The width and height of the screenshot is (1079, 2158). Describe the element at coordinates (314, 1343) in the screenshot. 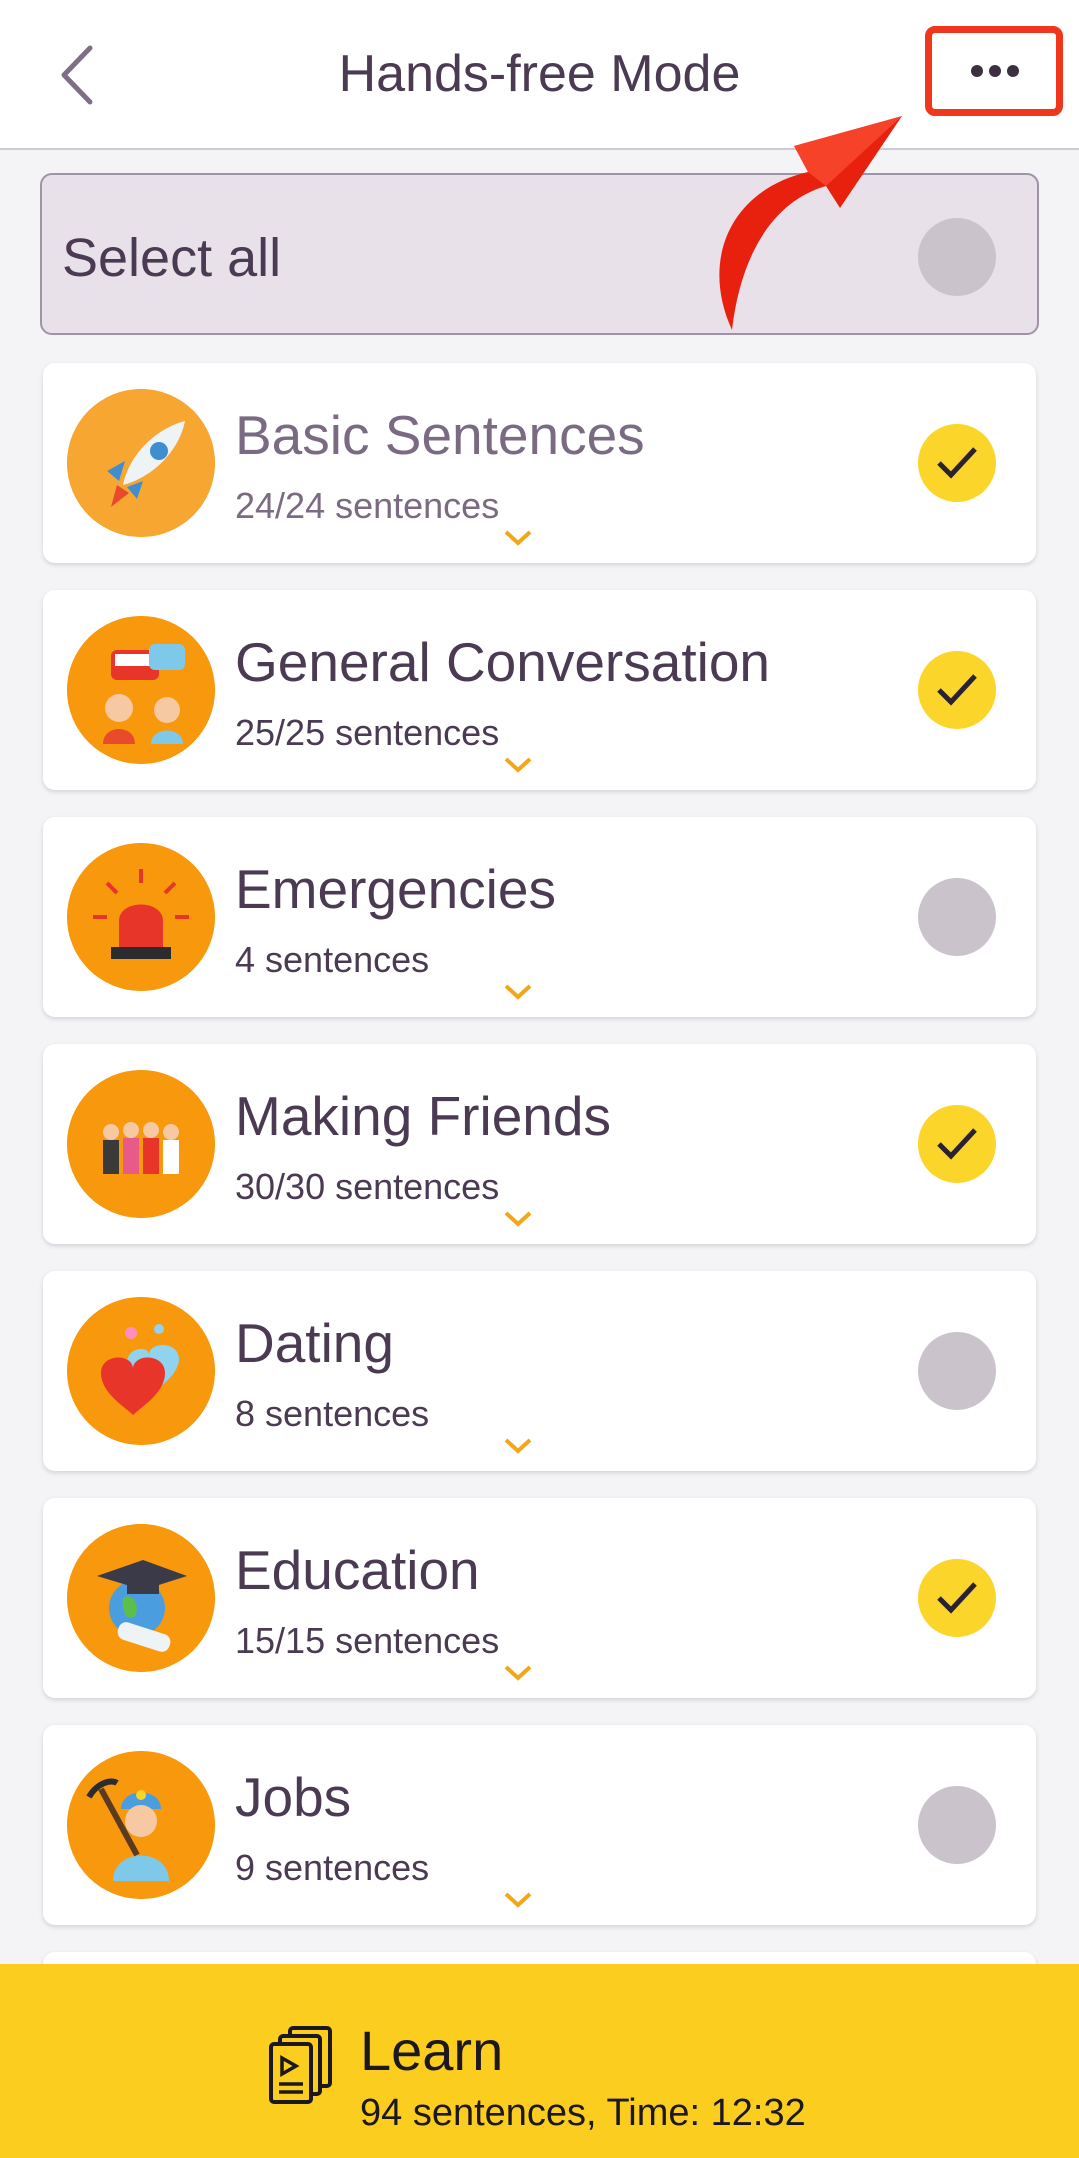

I see `category-name: Dating` at that location.